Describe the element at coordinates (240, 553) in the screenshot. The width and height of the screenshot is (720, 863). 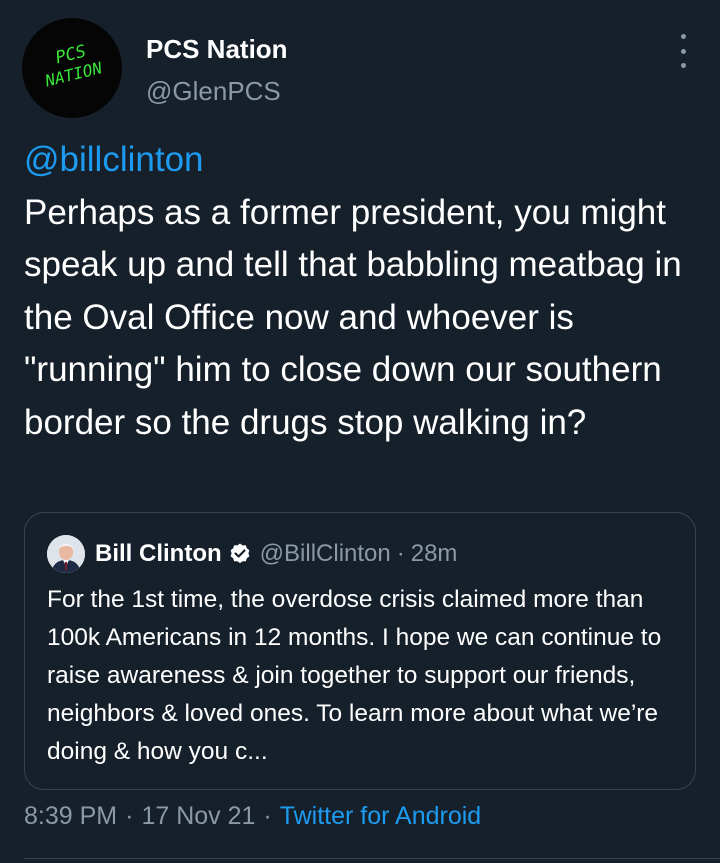
I see `verified-badge-icon` at that location.